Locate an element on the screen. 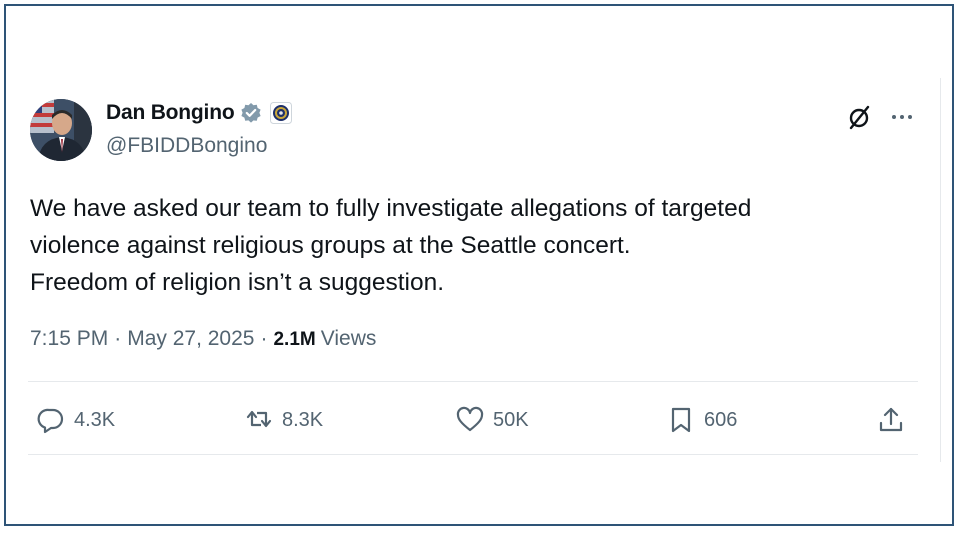 The width and height of the screenshot is (960, 540). action-bar: 4.3K 8.3K 50K 606 is located at coordinates (475, 420).